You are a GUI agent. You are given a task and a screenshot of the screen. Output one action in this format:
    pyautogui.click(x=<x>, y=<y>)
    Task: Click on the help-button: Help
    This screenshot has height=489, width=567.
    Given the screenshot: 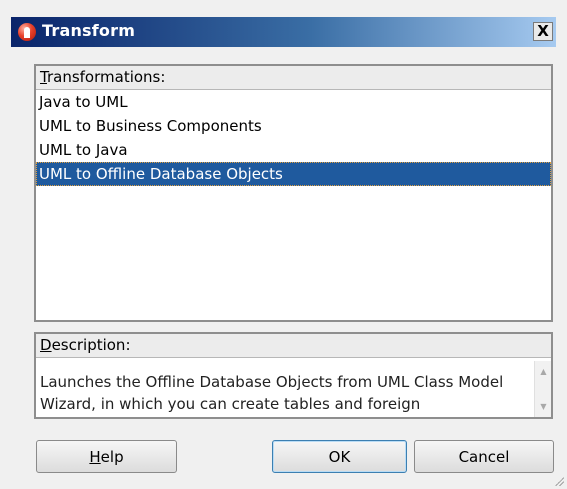 What is the action you would take?
    pyautogui.click(x=106, y=456)
    